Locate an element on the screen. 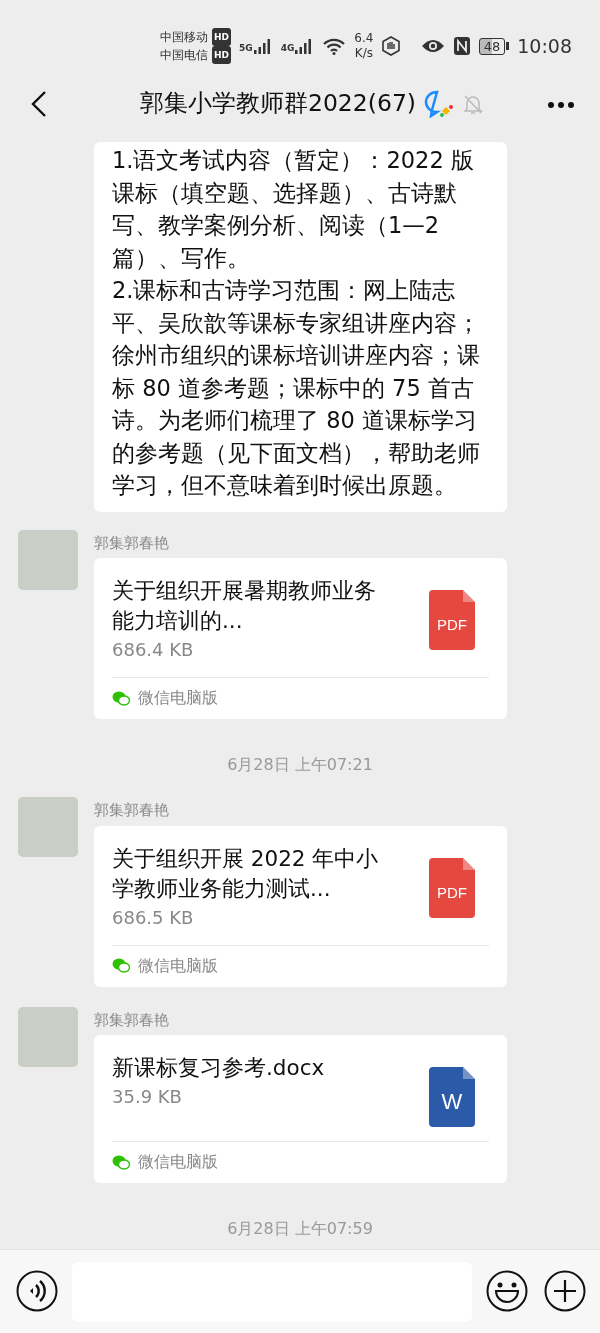  file-card: 关于组织开展暑期教师业务能力培训的... 686.4 KB PDF 微信电脑版 is located at coordinates (300, 638).